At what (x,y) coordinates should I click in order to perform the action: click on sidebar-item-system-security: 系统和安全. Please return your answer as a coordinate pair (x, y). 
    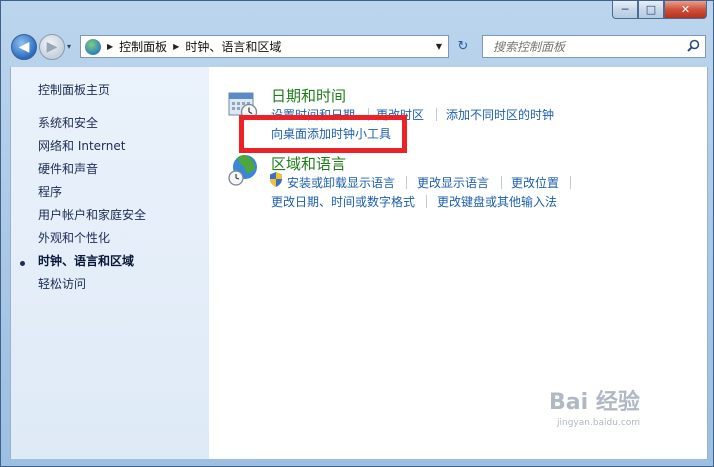
    Looking at the image, I should click on (68, 122).